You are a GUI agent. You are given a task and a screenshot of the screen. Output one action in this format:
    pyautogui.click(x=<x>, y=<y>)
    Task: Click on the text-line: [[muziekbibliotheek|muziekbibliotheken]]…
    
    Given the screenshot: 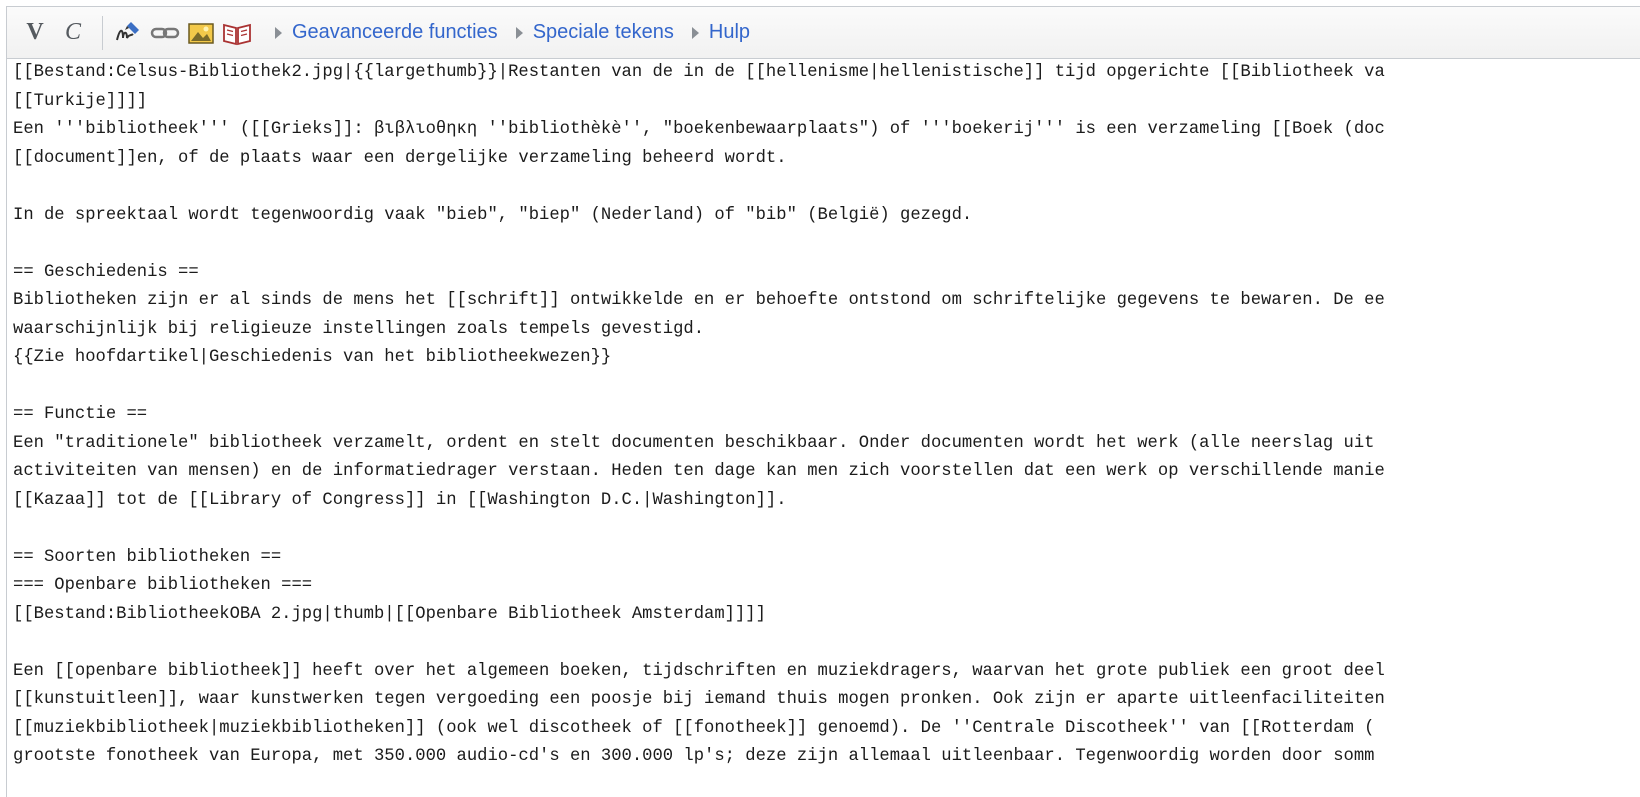 What is the action you would take?
    pyautogui.click(x=694, y=728)
    